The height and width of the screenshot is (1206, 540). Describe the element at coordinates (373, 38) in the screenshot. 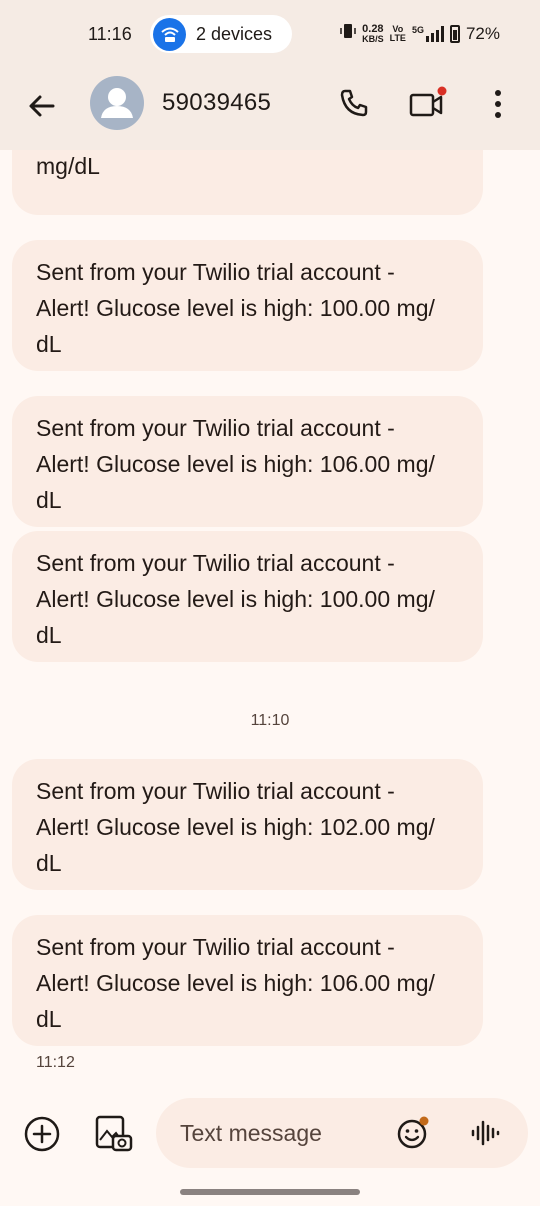

I see `net-speed-unit: KB/S` at that location.